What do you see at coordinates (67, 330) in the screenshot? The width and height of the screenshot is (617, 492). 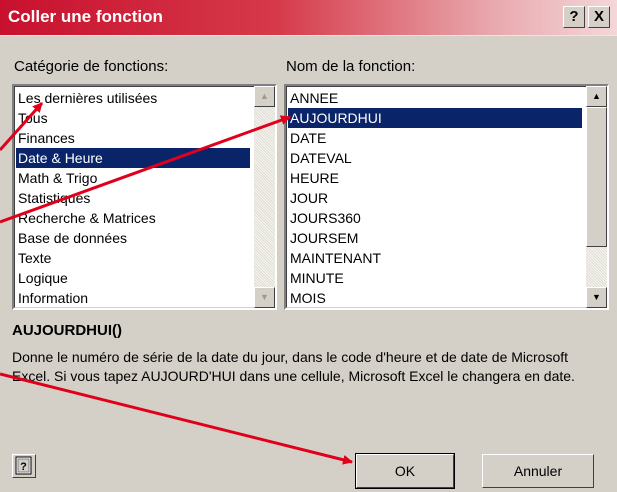 I see `function-signature: AUJOURDHUI()` at bounding box center [67, 330].